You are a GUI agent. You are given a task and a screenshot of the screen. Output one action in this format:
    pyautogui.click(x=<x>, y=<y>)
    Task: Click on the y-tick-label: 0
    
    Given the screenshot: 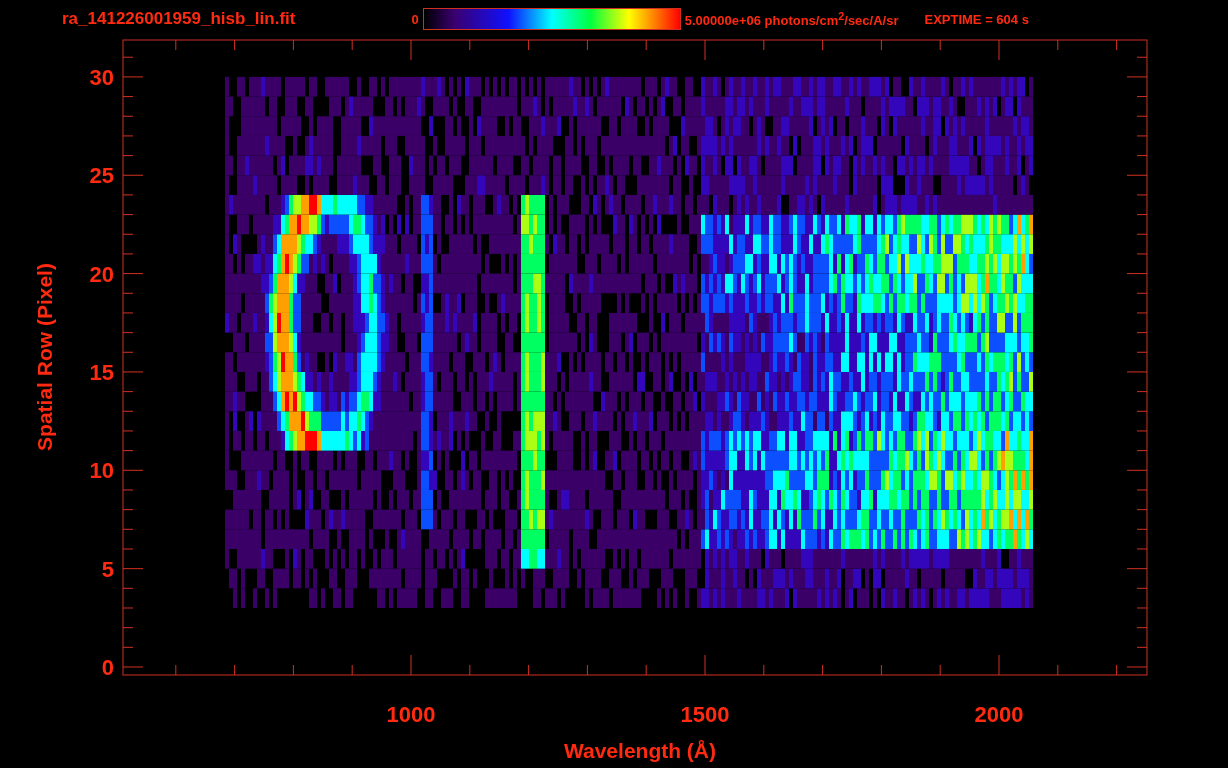 What is the action you would take?
    pyautogui.click(x=107, y=667)
    